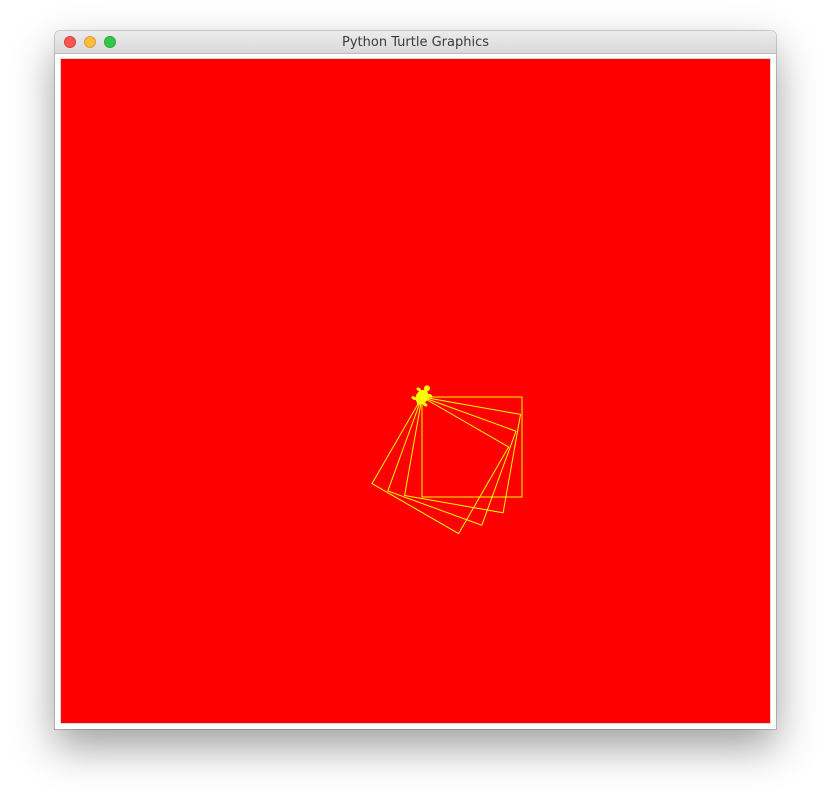 This screenshot has width=832, height=809. I want to click on turtle-drawing, so click(447, 460).